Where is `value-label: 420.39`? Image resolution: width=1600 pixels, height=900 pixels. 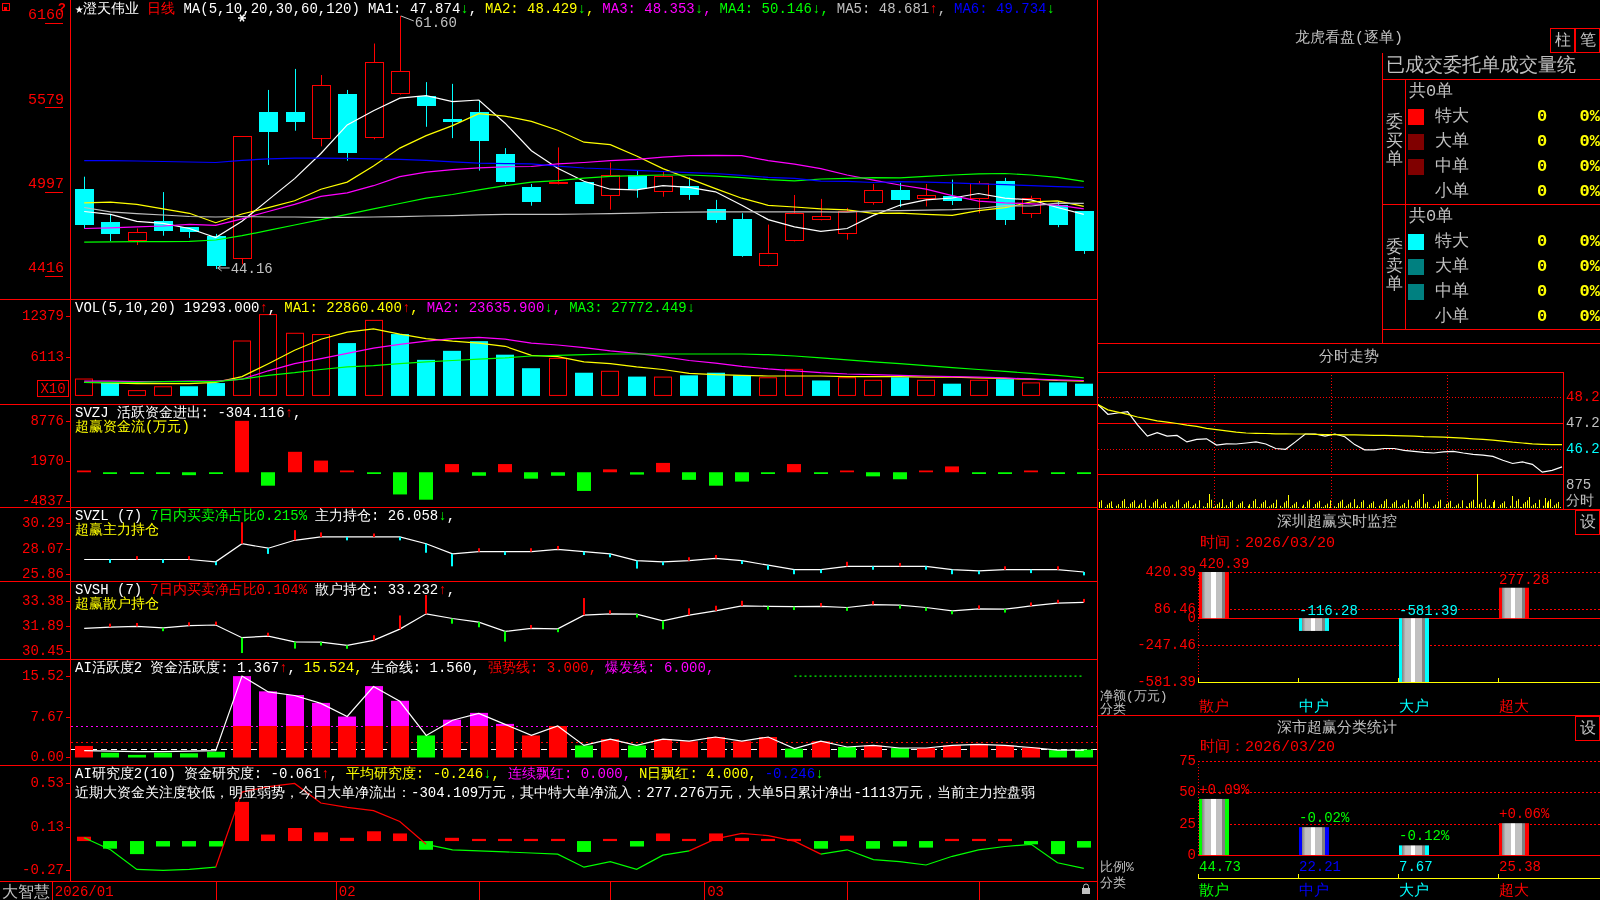
value-label: 420.39 is located at coordinates (1224, 564).